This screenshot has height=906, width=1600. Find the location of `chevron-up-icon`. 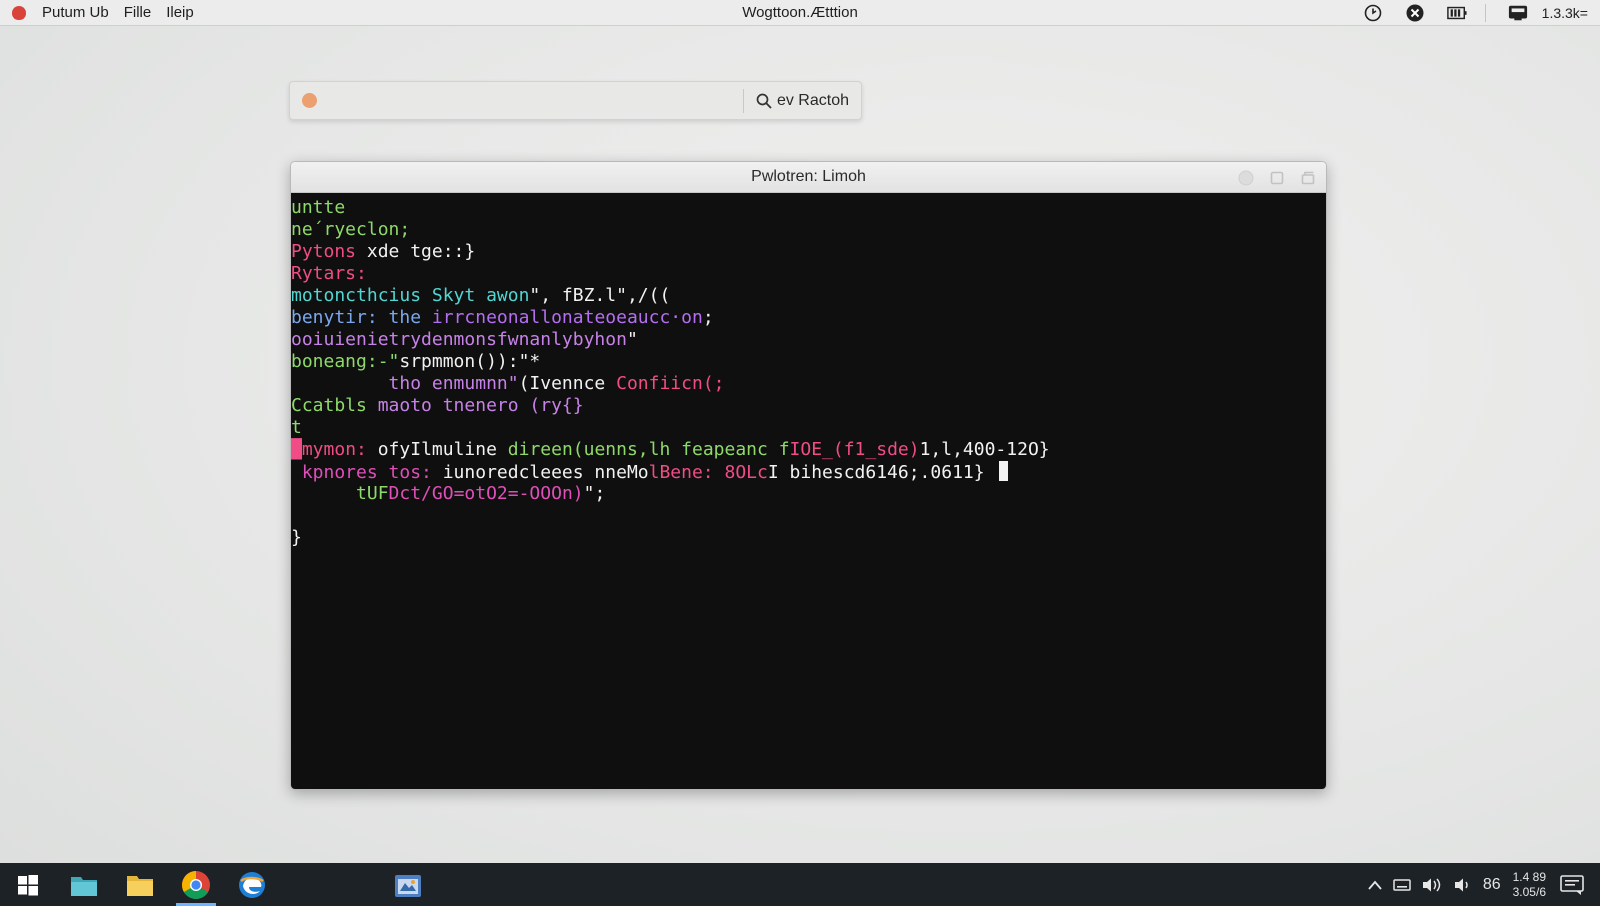

chevron-up-icon is located at coordinates (1375, 885).